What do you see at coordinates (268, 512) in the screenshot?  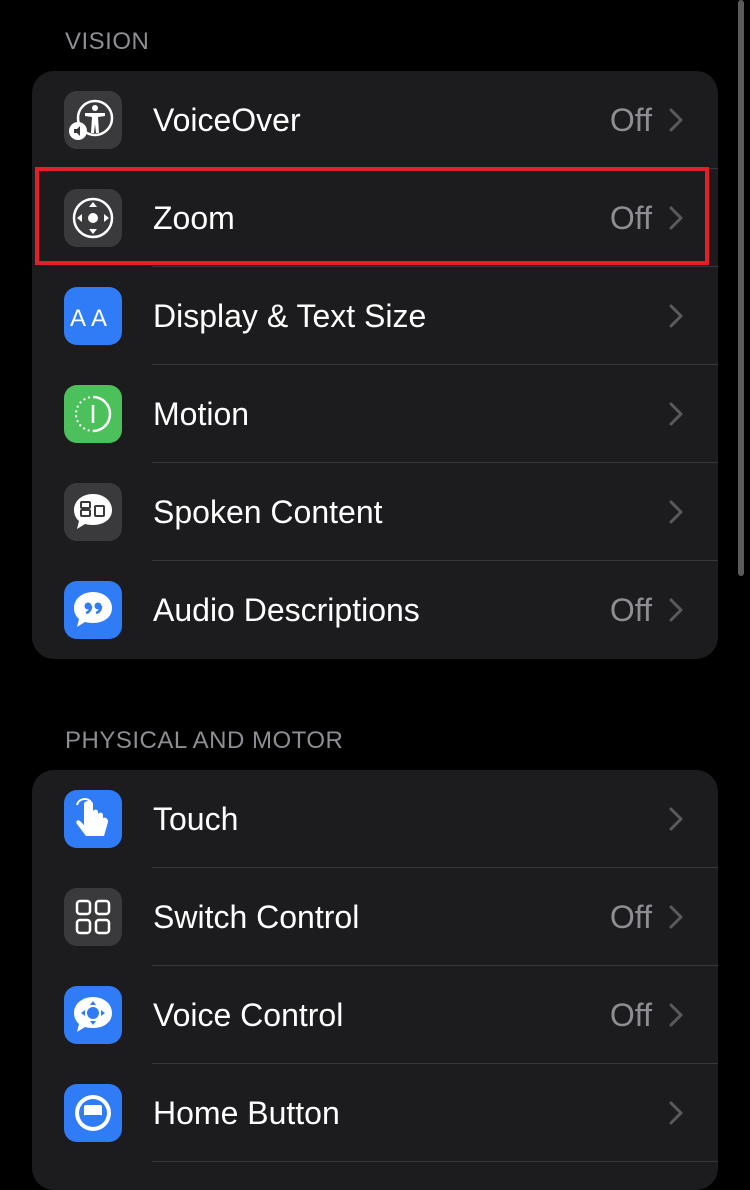 I see `row-label: Spoken Content` at bounding box center [268, 512].